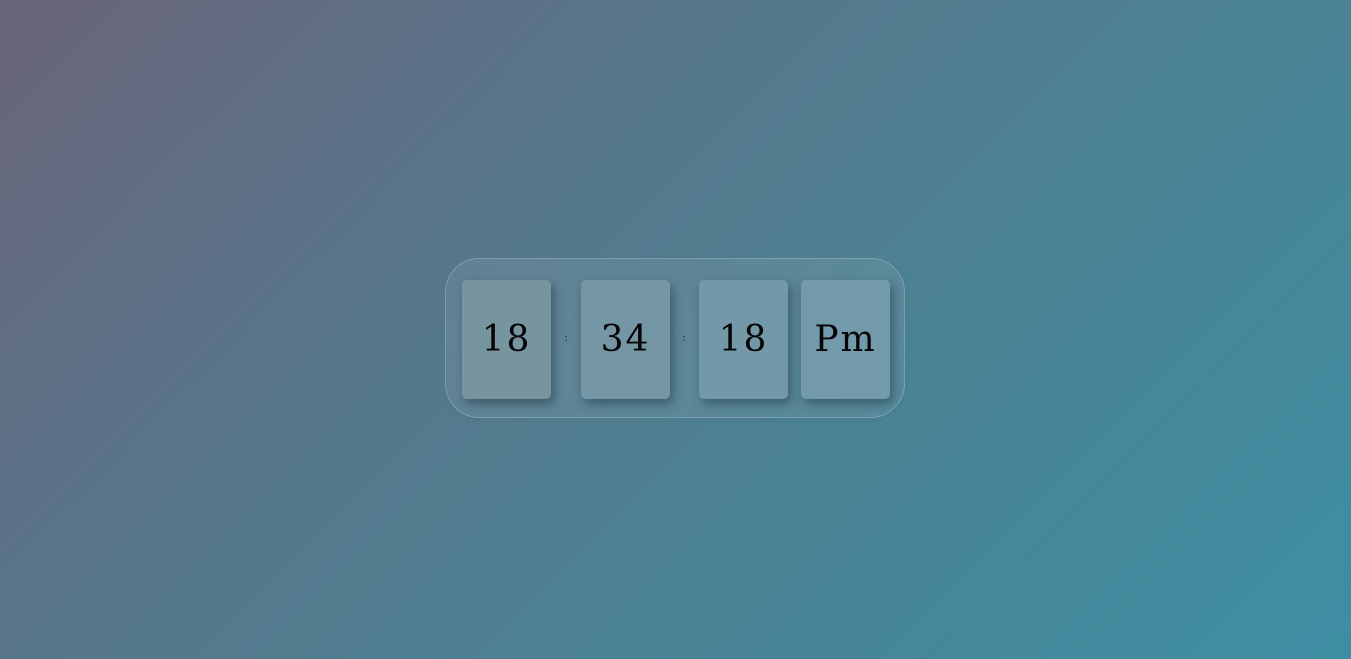 The width and height of the screenshot is (1351, 659). I want to click on seconds-value: 18, so click(743, 339).